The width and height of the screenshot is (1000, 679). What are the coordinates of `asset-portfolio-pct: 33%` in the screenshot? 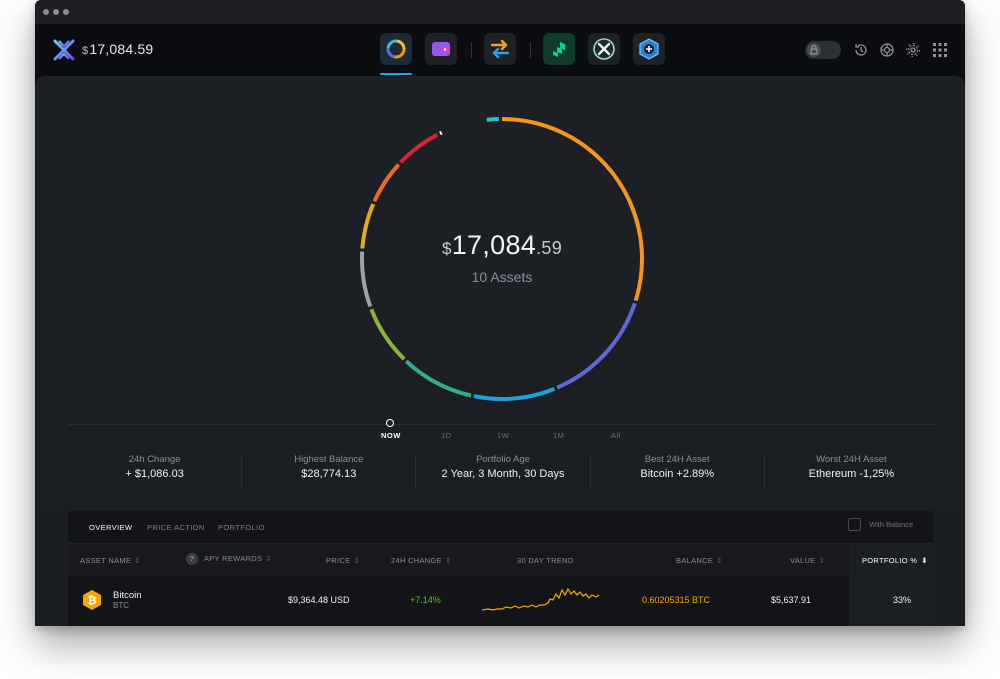 It's located at (902, 600).